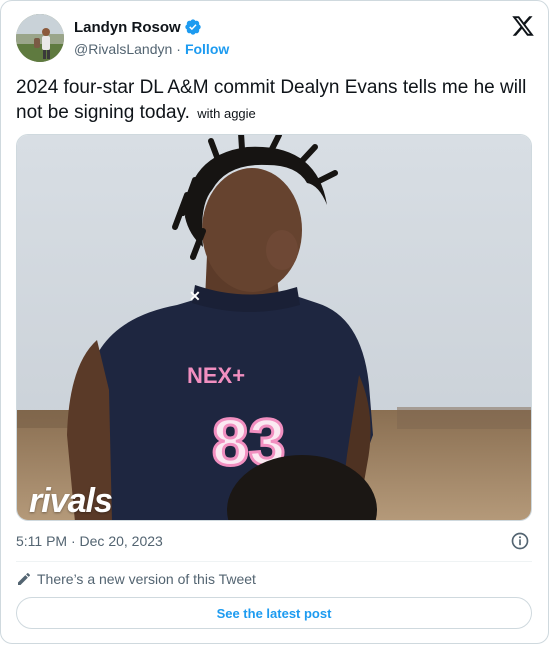  I want to click on divider, so click(274, 561).